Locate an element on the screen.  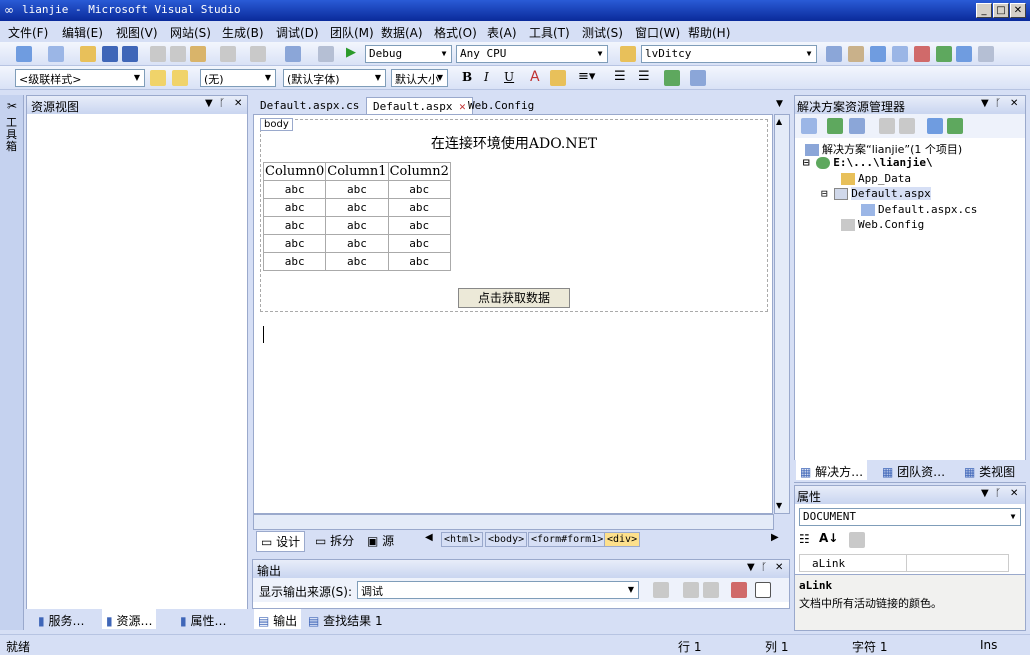
copy-icon is located at coordinates (178, 54).